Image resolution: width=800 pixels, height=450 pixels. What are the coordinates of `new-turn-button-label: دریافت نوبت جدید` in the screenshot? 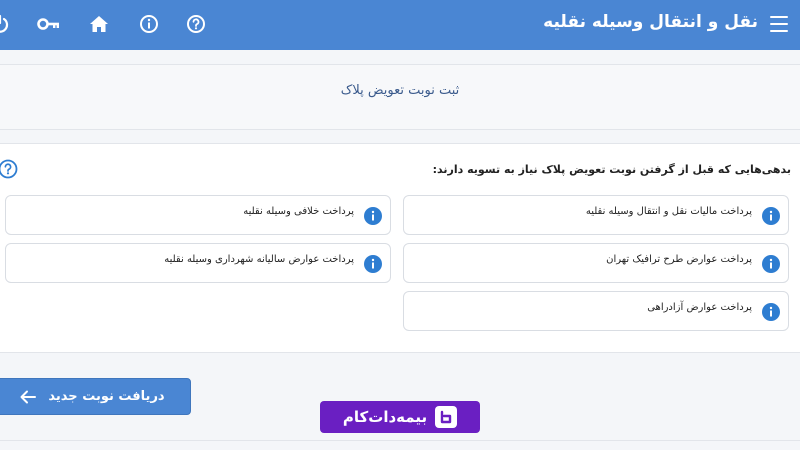 It's located at (106, 396).